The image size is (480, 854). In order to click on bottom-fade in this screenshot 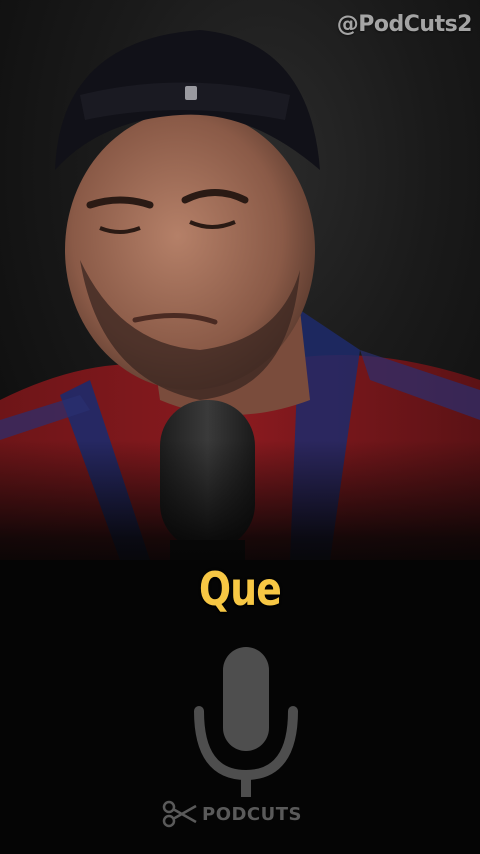, I will do `click(240, 500)`.